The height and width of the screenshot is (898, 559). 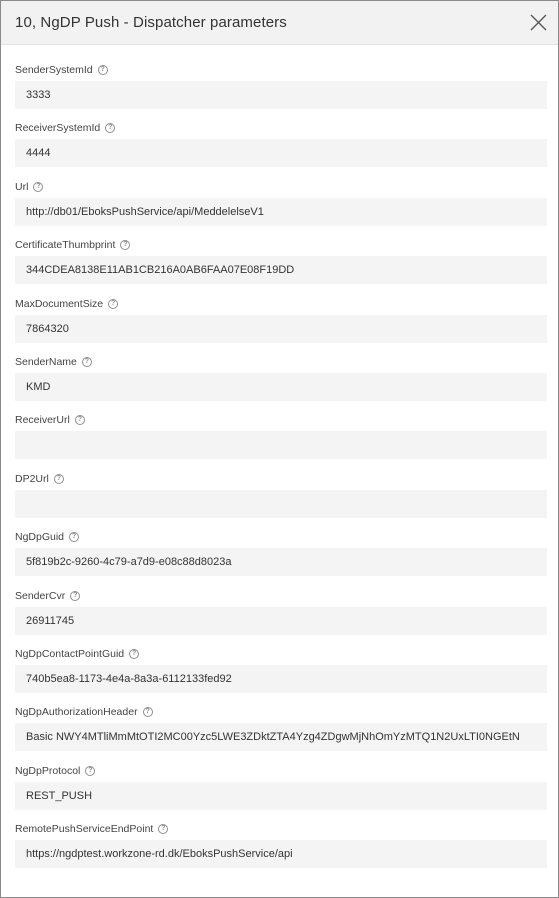 What do you see at coordinates (281, 128) in the screenshot?
I see `field-label-row: ReceiverSystemId?` at bounding box center [281, 128].